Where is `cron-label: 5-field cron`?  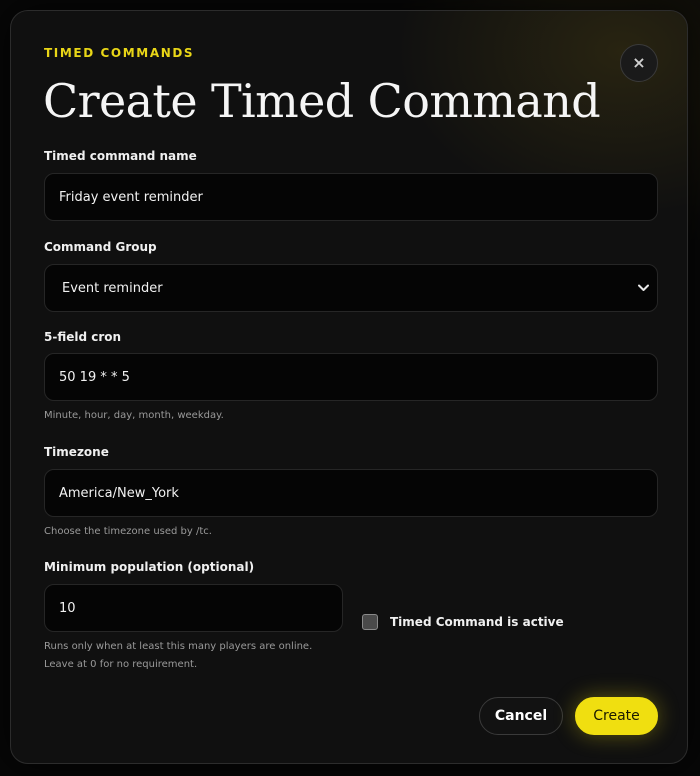
cron-label: 5-field cron is located at coordinates (83, 337).